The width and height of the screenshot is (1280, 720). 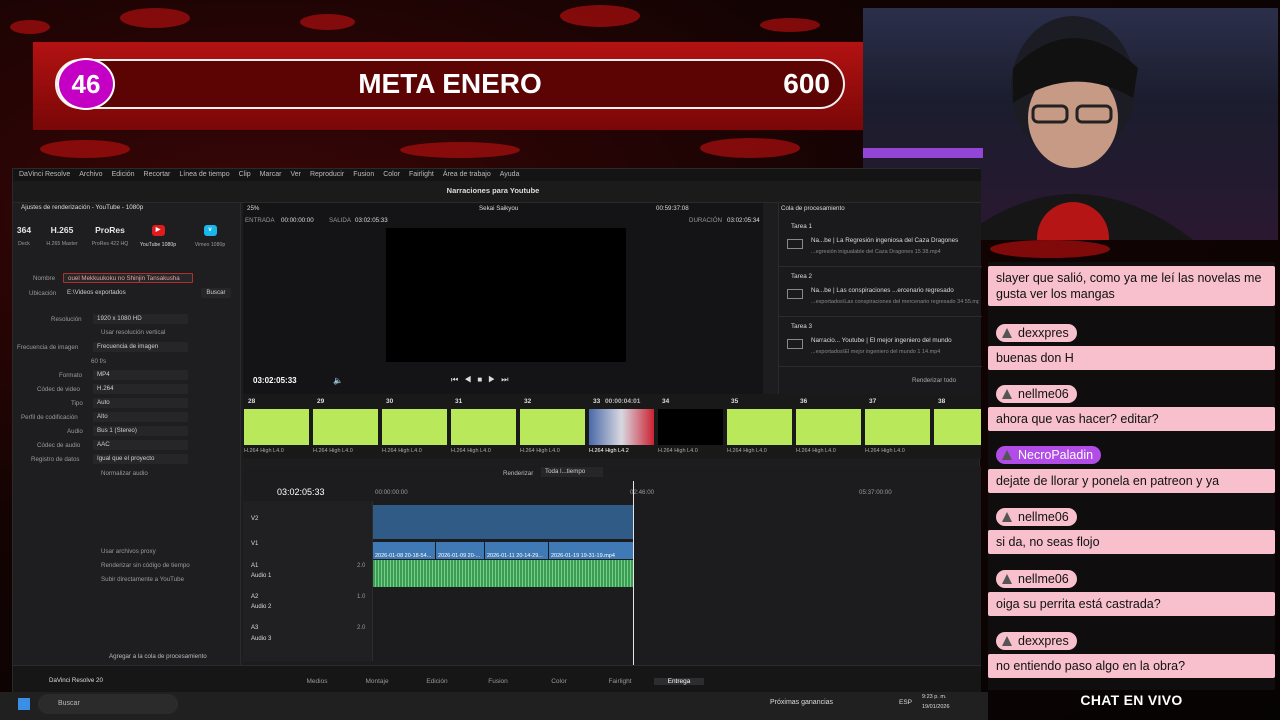 I want to click on audio-select: Bus 1 (Stereo), so click(x=140, y=431).